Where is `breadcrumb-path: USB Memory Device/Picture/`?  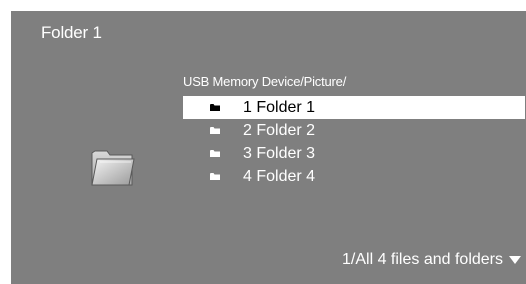 breadcrumb-path: USB Memory Device/Picture/ is located at coordinates (265, 81).